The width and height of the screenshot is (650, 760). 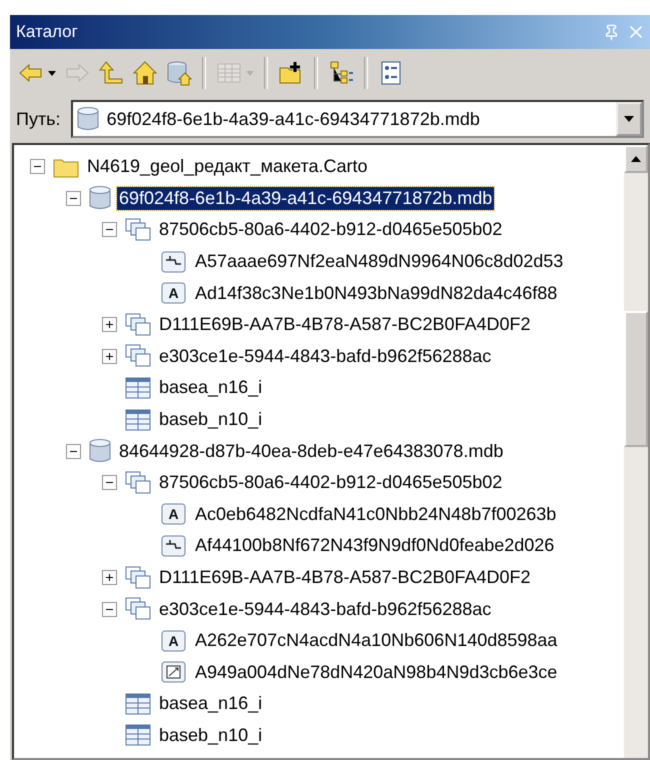 What do you see at coordinates (636, 379) in the screenshot?
I see `scroll-thumb` at bounding box center [636, 379].